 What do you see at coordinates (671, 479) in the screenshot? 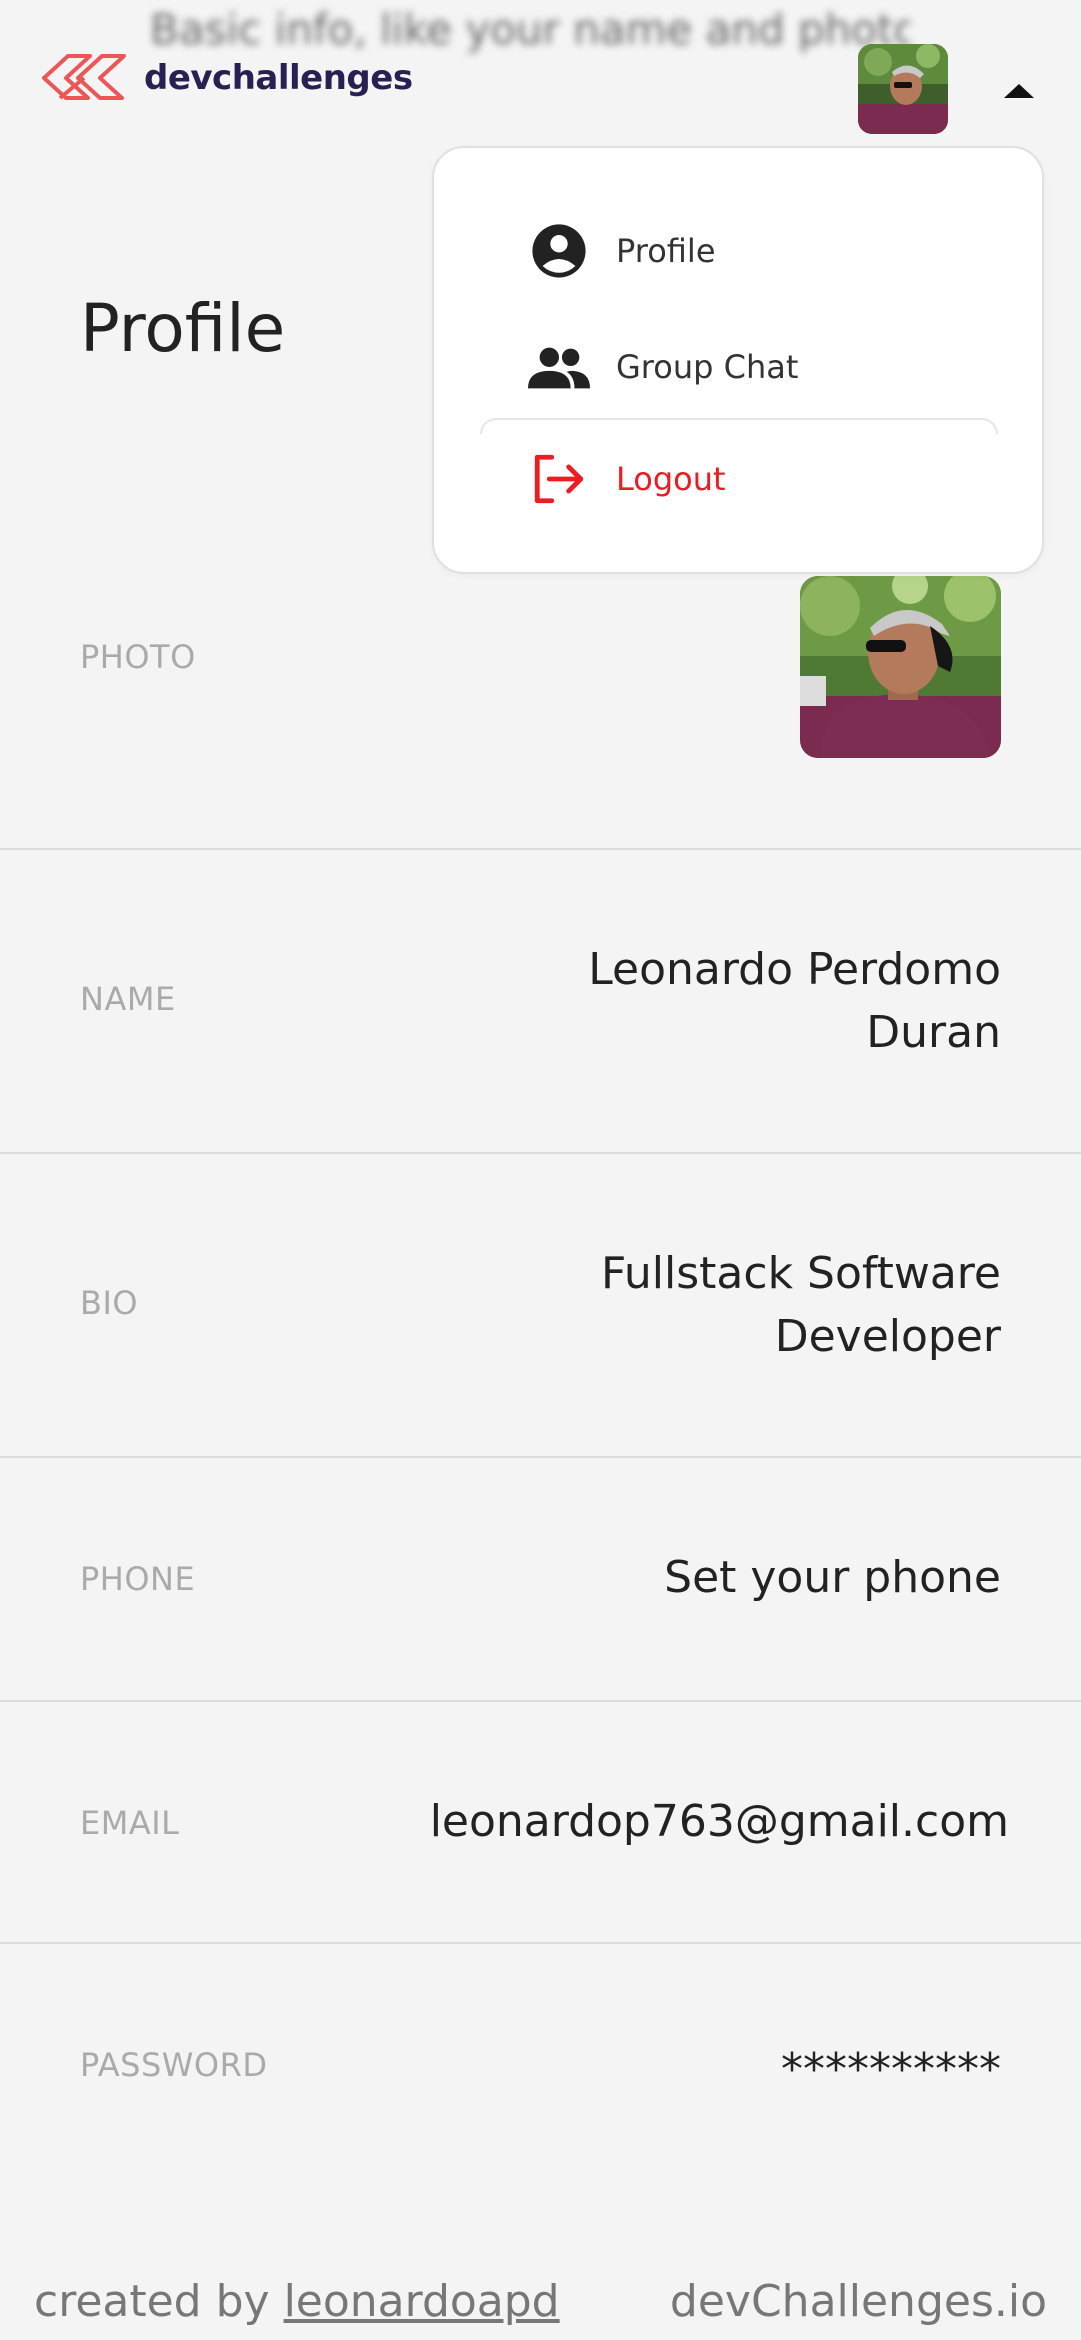
I see `menu-item-label: Logout` at bounding box center [671, 479].